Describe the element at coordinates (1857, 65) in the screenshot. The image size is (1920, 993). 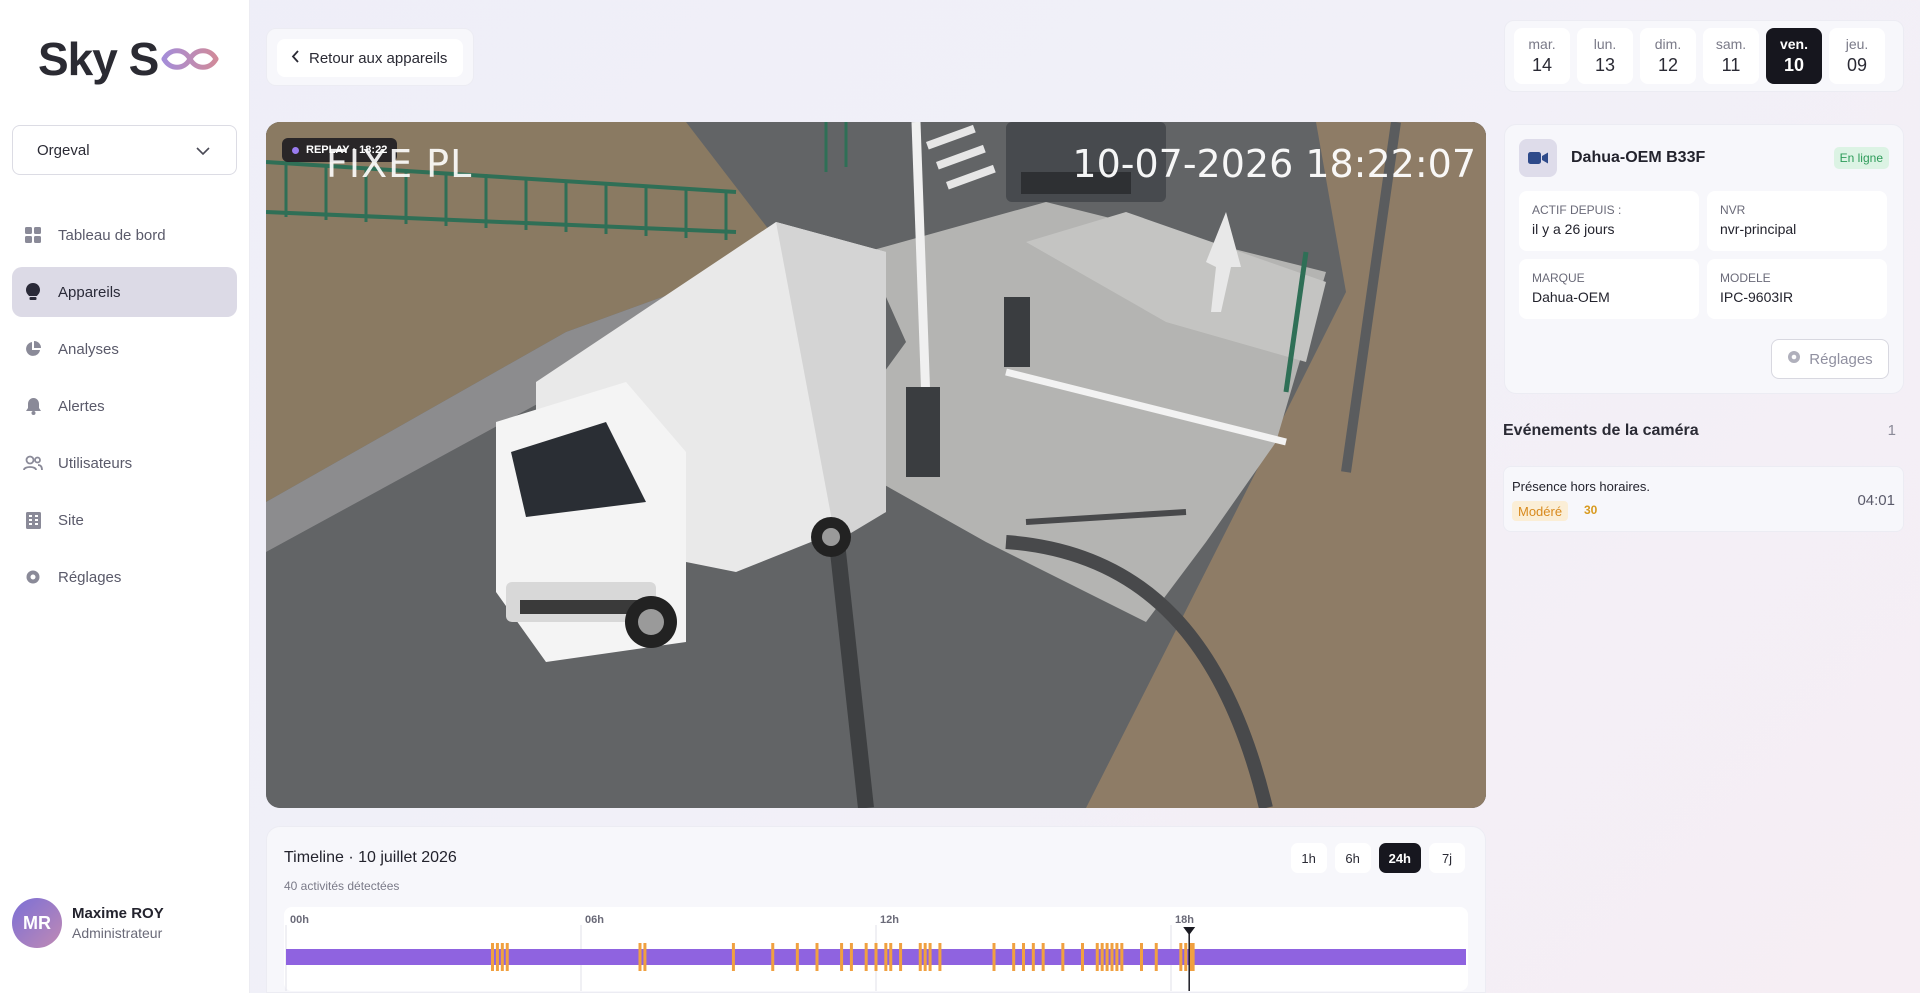
I see `day-number: 09` at that location.